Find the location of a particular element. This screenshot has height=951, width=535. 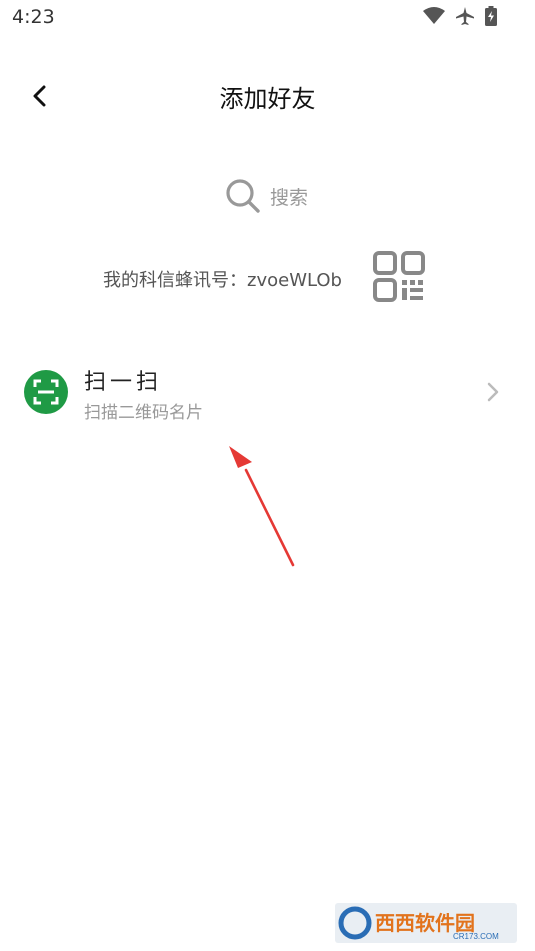

search-icon is located at coordinates (243, 196).